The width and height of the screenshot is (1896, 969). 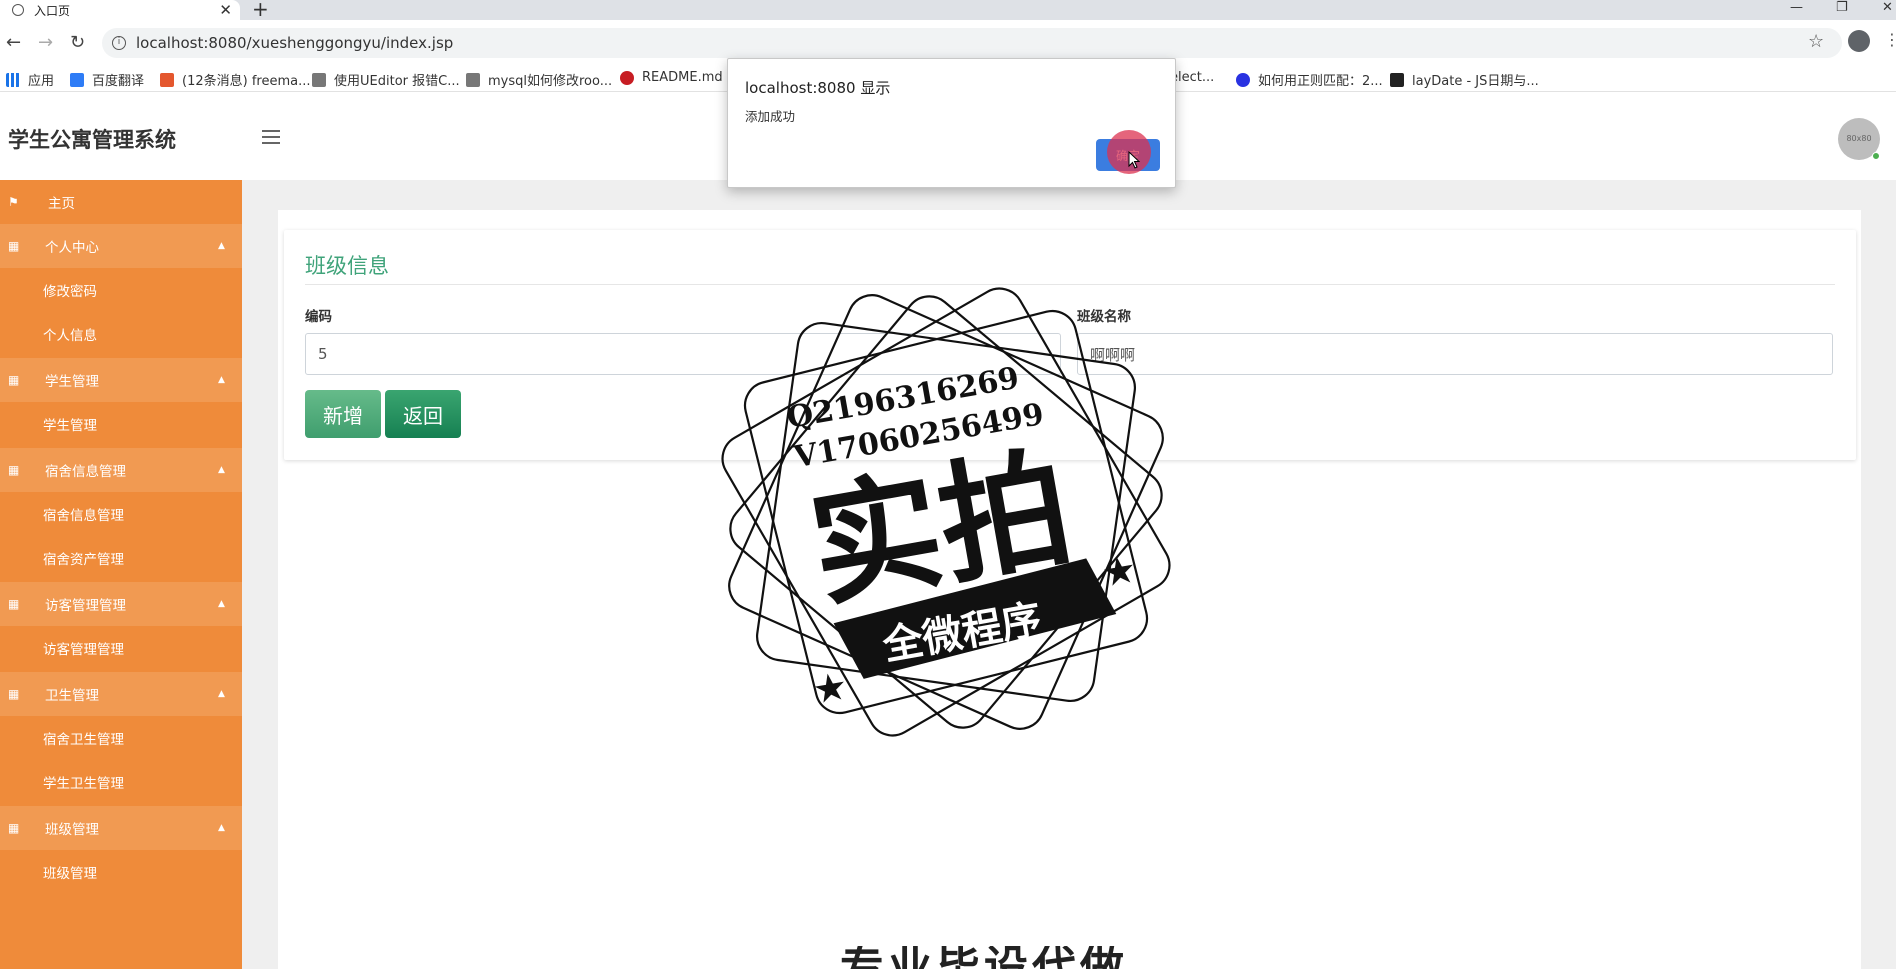 What do you see at coordinates (1796, 7) in the screenshot?
I see `minimize-icon: —` at bounding box center [1796, 7].